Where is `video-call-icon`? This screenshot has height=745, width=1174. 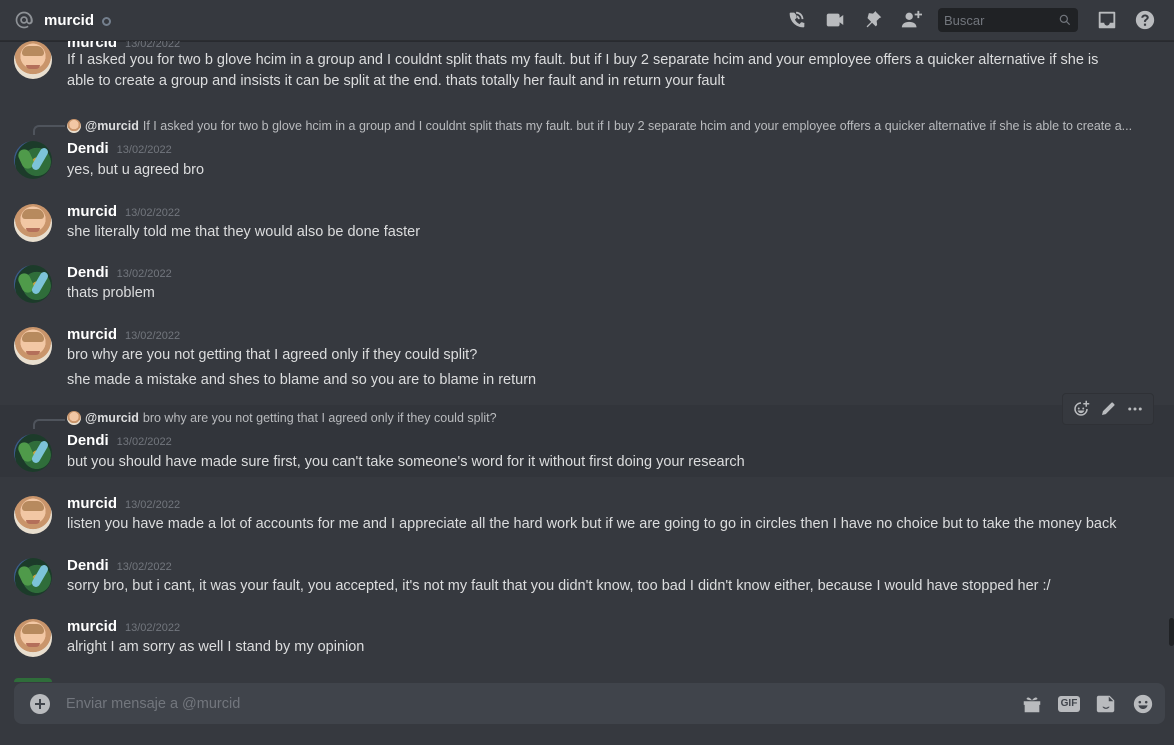 video-call-icon is located at coordinates (835, 20).